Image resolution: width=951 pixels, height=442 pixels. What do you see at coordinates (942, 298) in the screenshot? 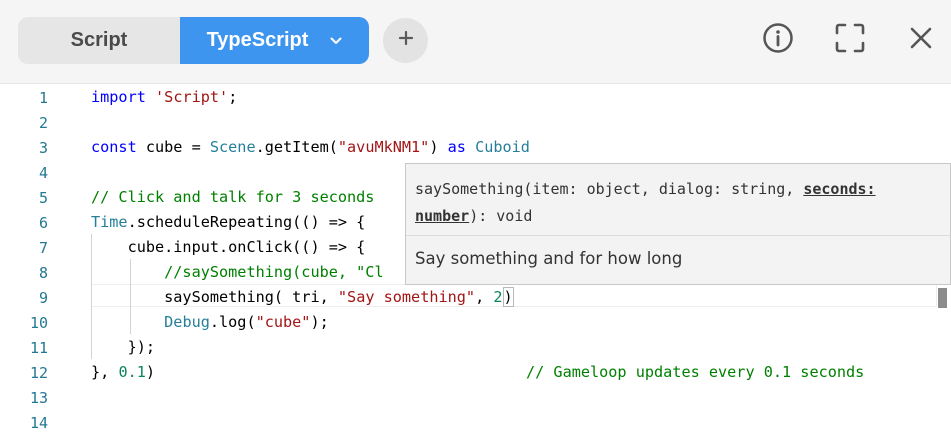
I see `scrollbar-thumb` at bounding box center [942, 298].